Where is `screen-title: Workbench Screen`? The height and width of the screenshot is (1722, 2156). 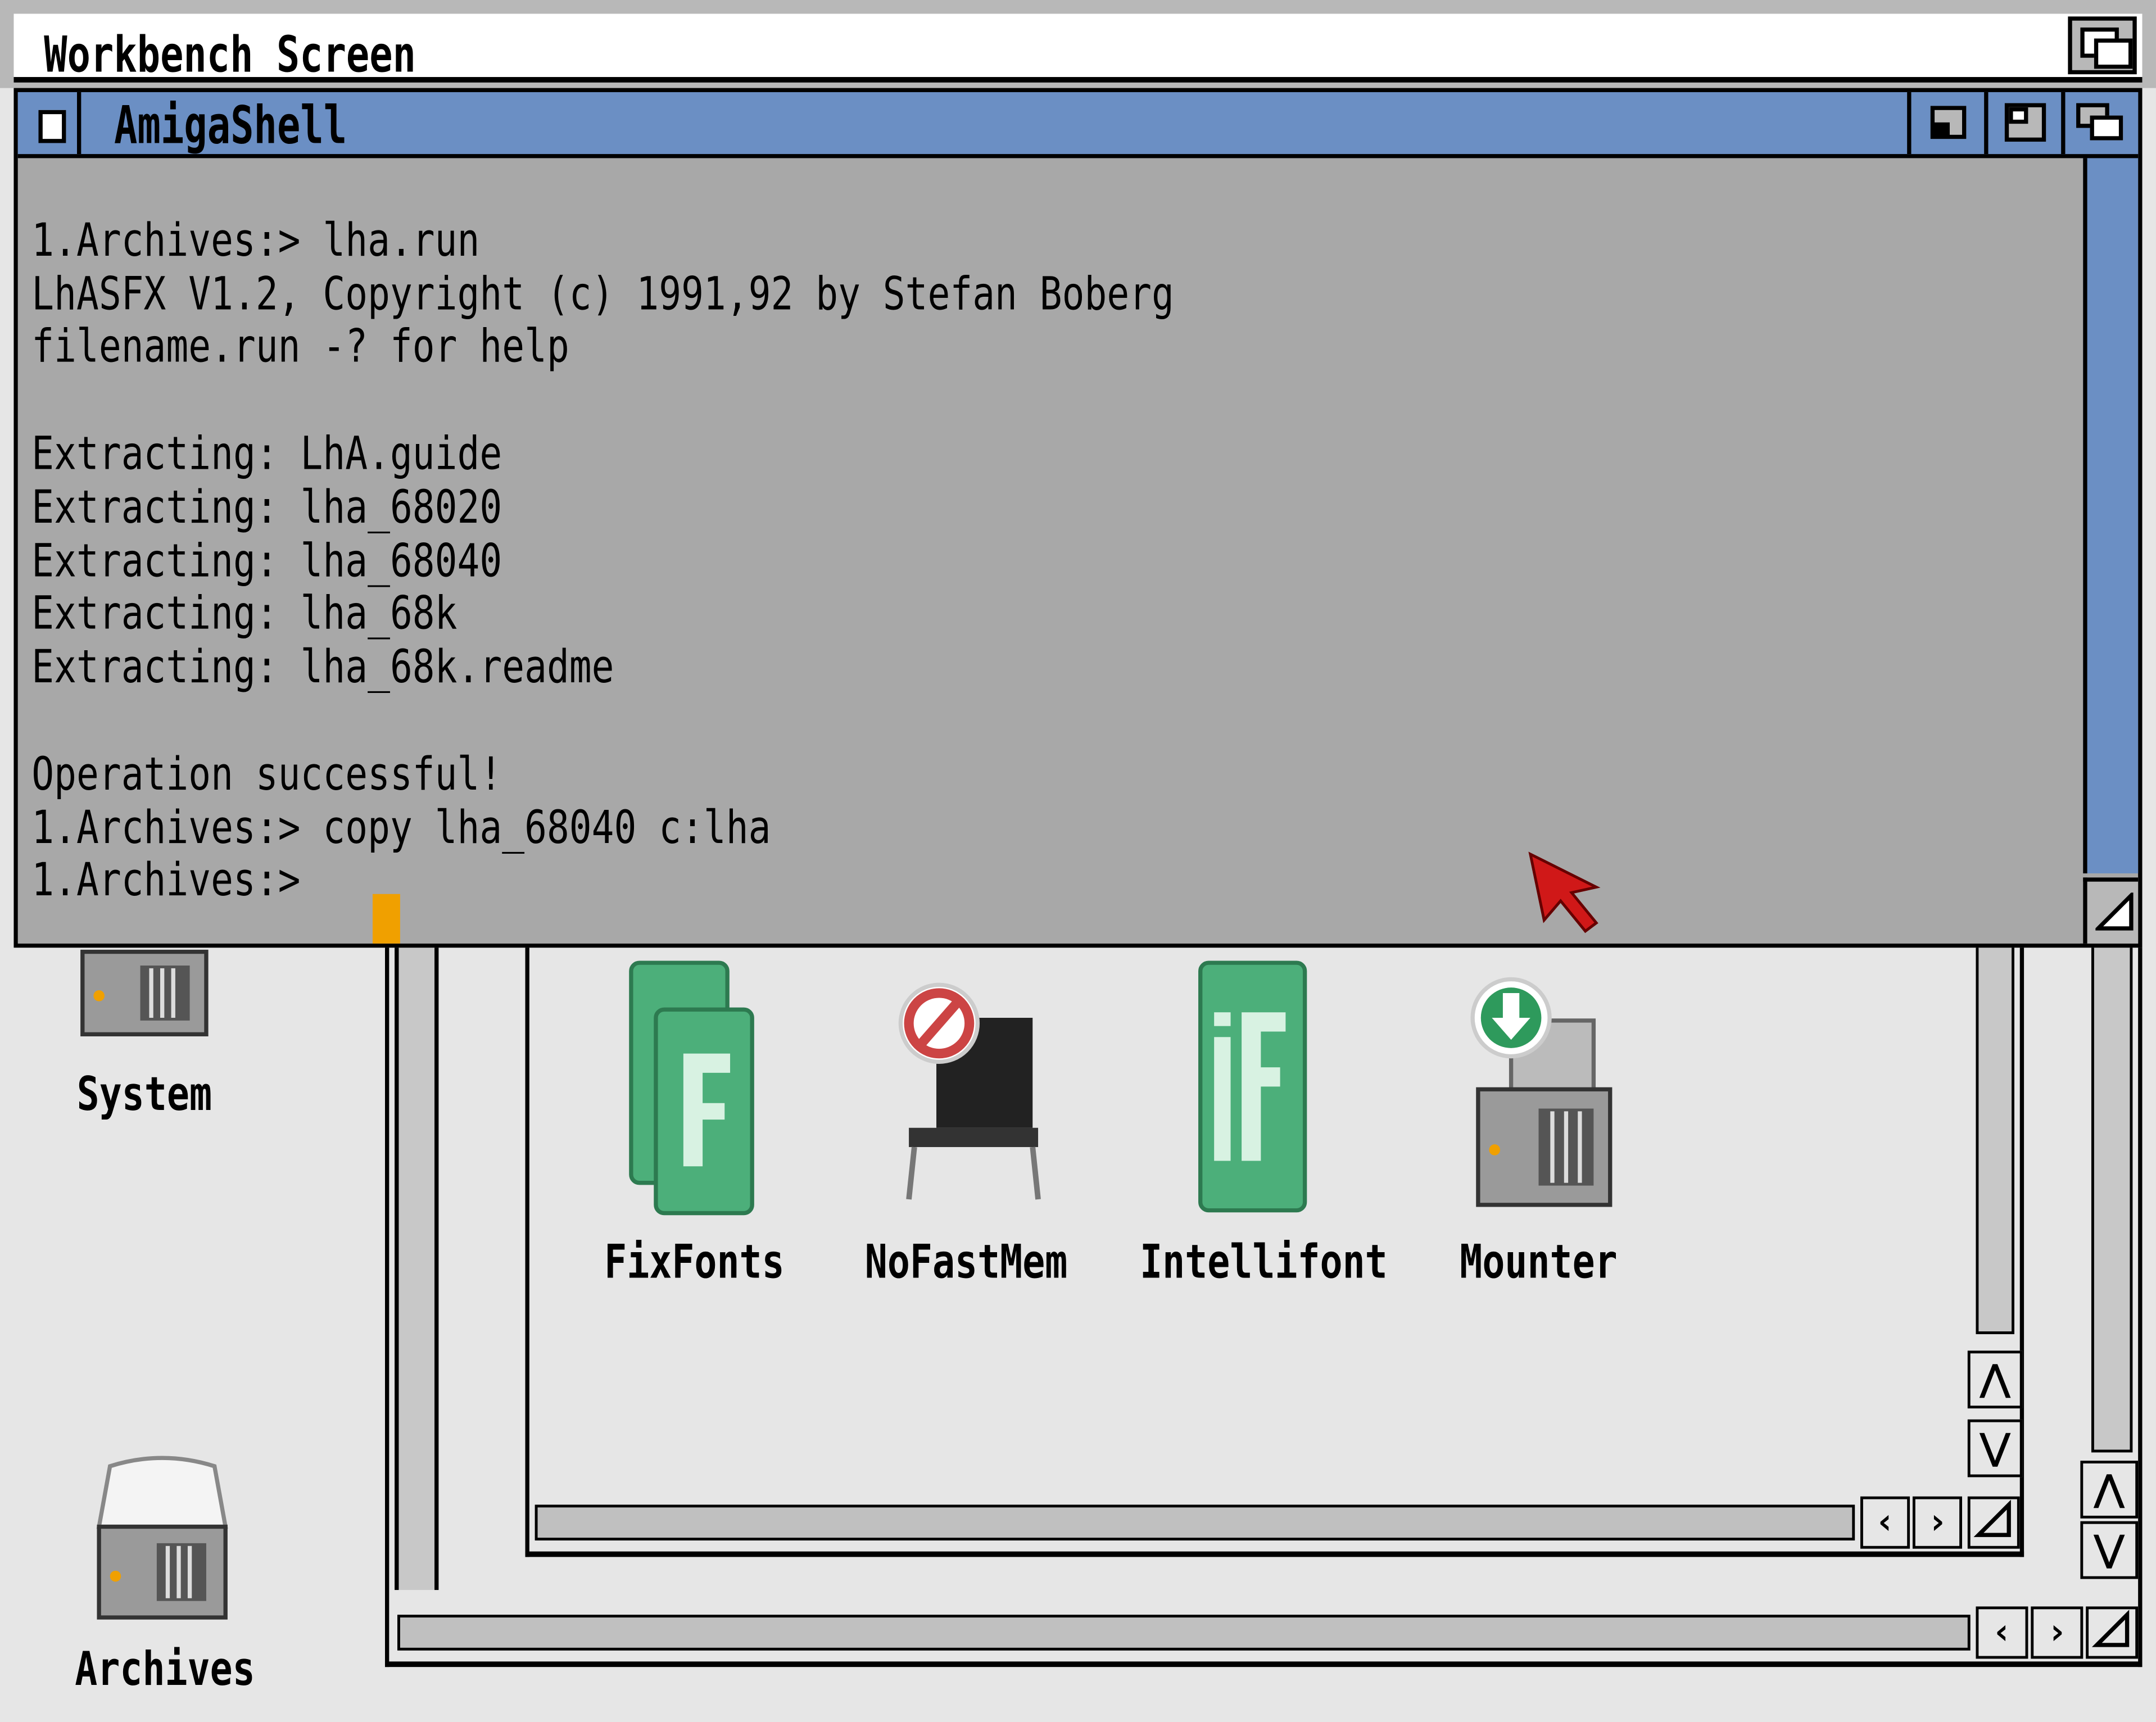 screen-title: Workbench Screen is located at coordinates (230, 55).